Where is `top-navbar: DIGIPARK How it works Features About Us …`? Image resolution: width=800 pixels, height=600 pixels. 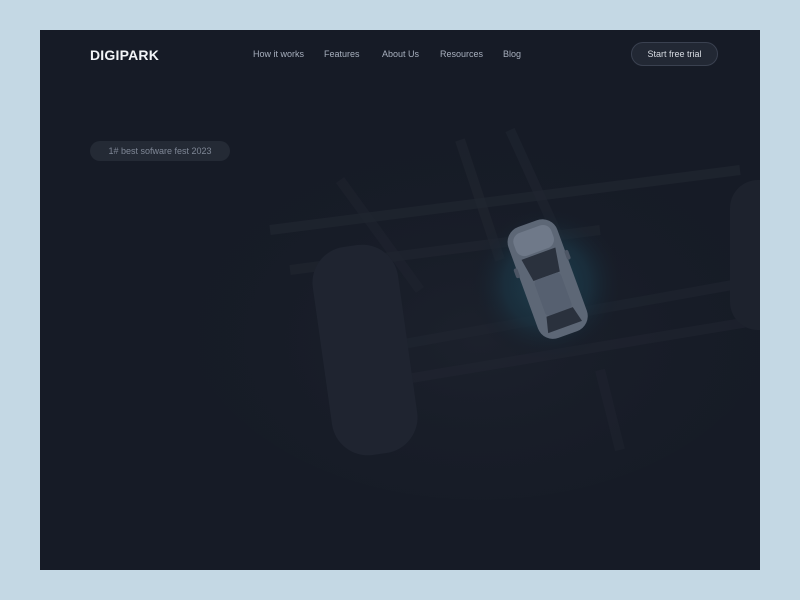 top-navbar: DIGIPARK How it works Features About Us … is located at coordinates (400, 55).